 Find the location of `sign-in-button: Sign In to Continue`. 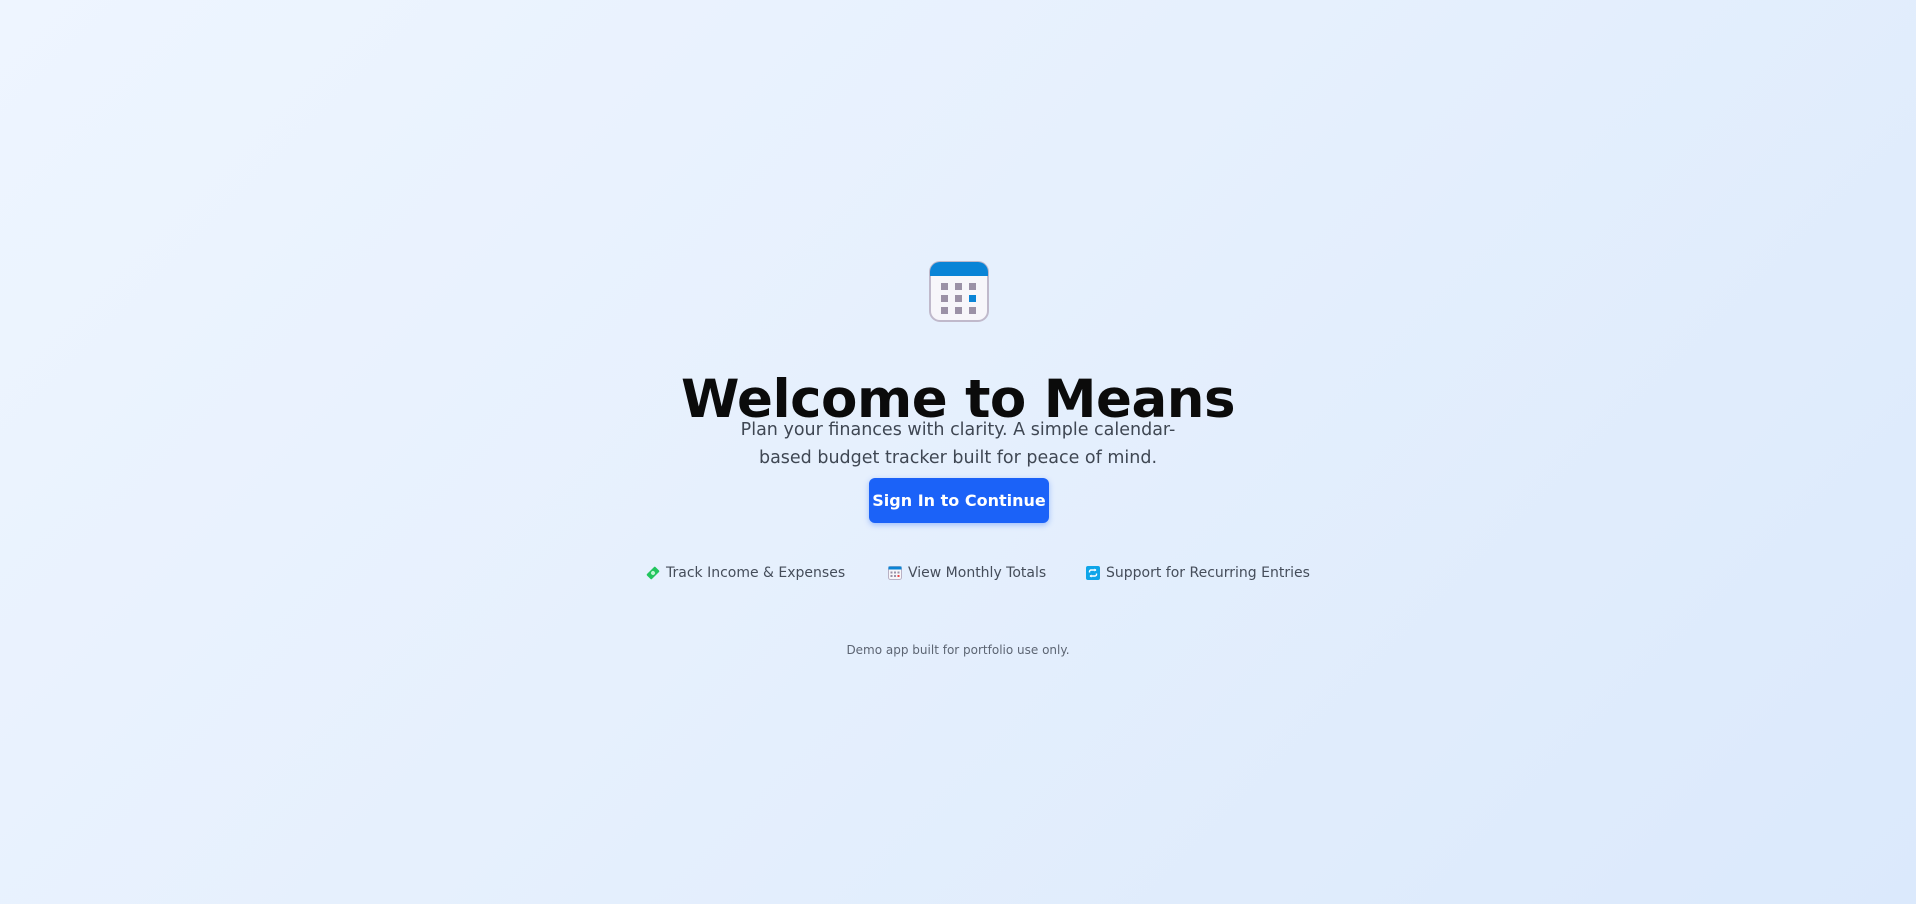

sign-in-button: Sign In to Continue is located at coordinates (959, 500).